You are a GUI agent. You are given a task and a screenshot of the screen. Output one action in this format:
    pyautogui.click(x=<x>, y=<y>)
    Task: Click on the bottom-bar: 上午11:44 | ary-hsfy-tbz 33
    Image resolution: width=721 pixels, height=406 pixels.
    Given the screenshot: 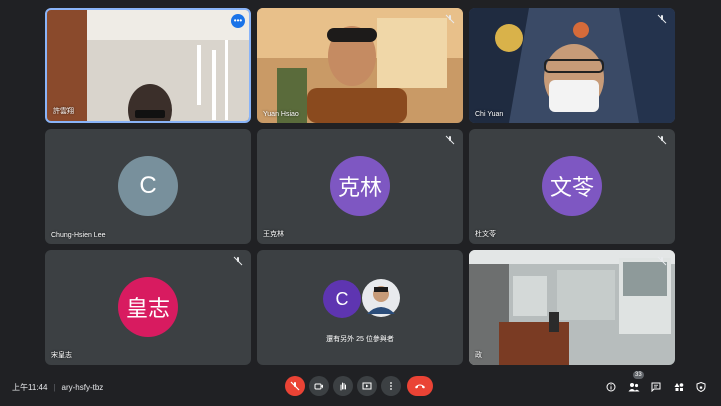 What is the action you would take?
    pyautogui.click(x=360, y=388)
    